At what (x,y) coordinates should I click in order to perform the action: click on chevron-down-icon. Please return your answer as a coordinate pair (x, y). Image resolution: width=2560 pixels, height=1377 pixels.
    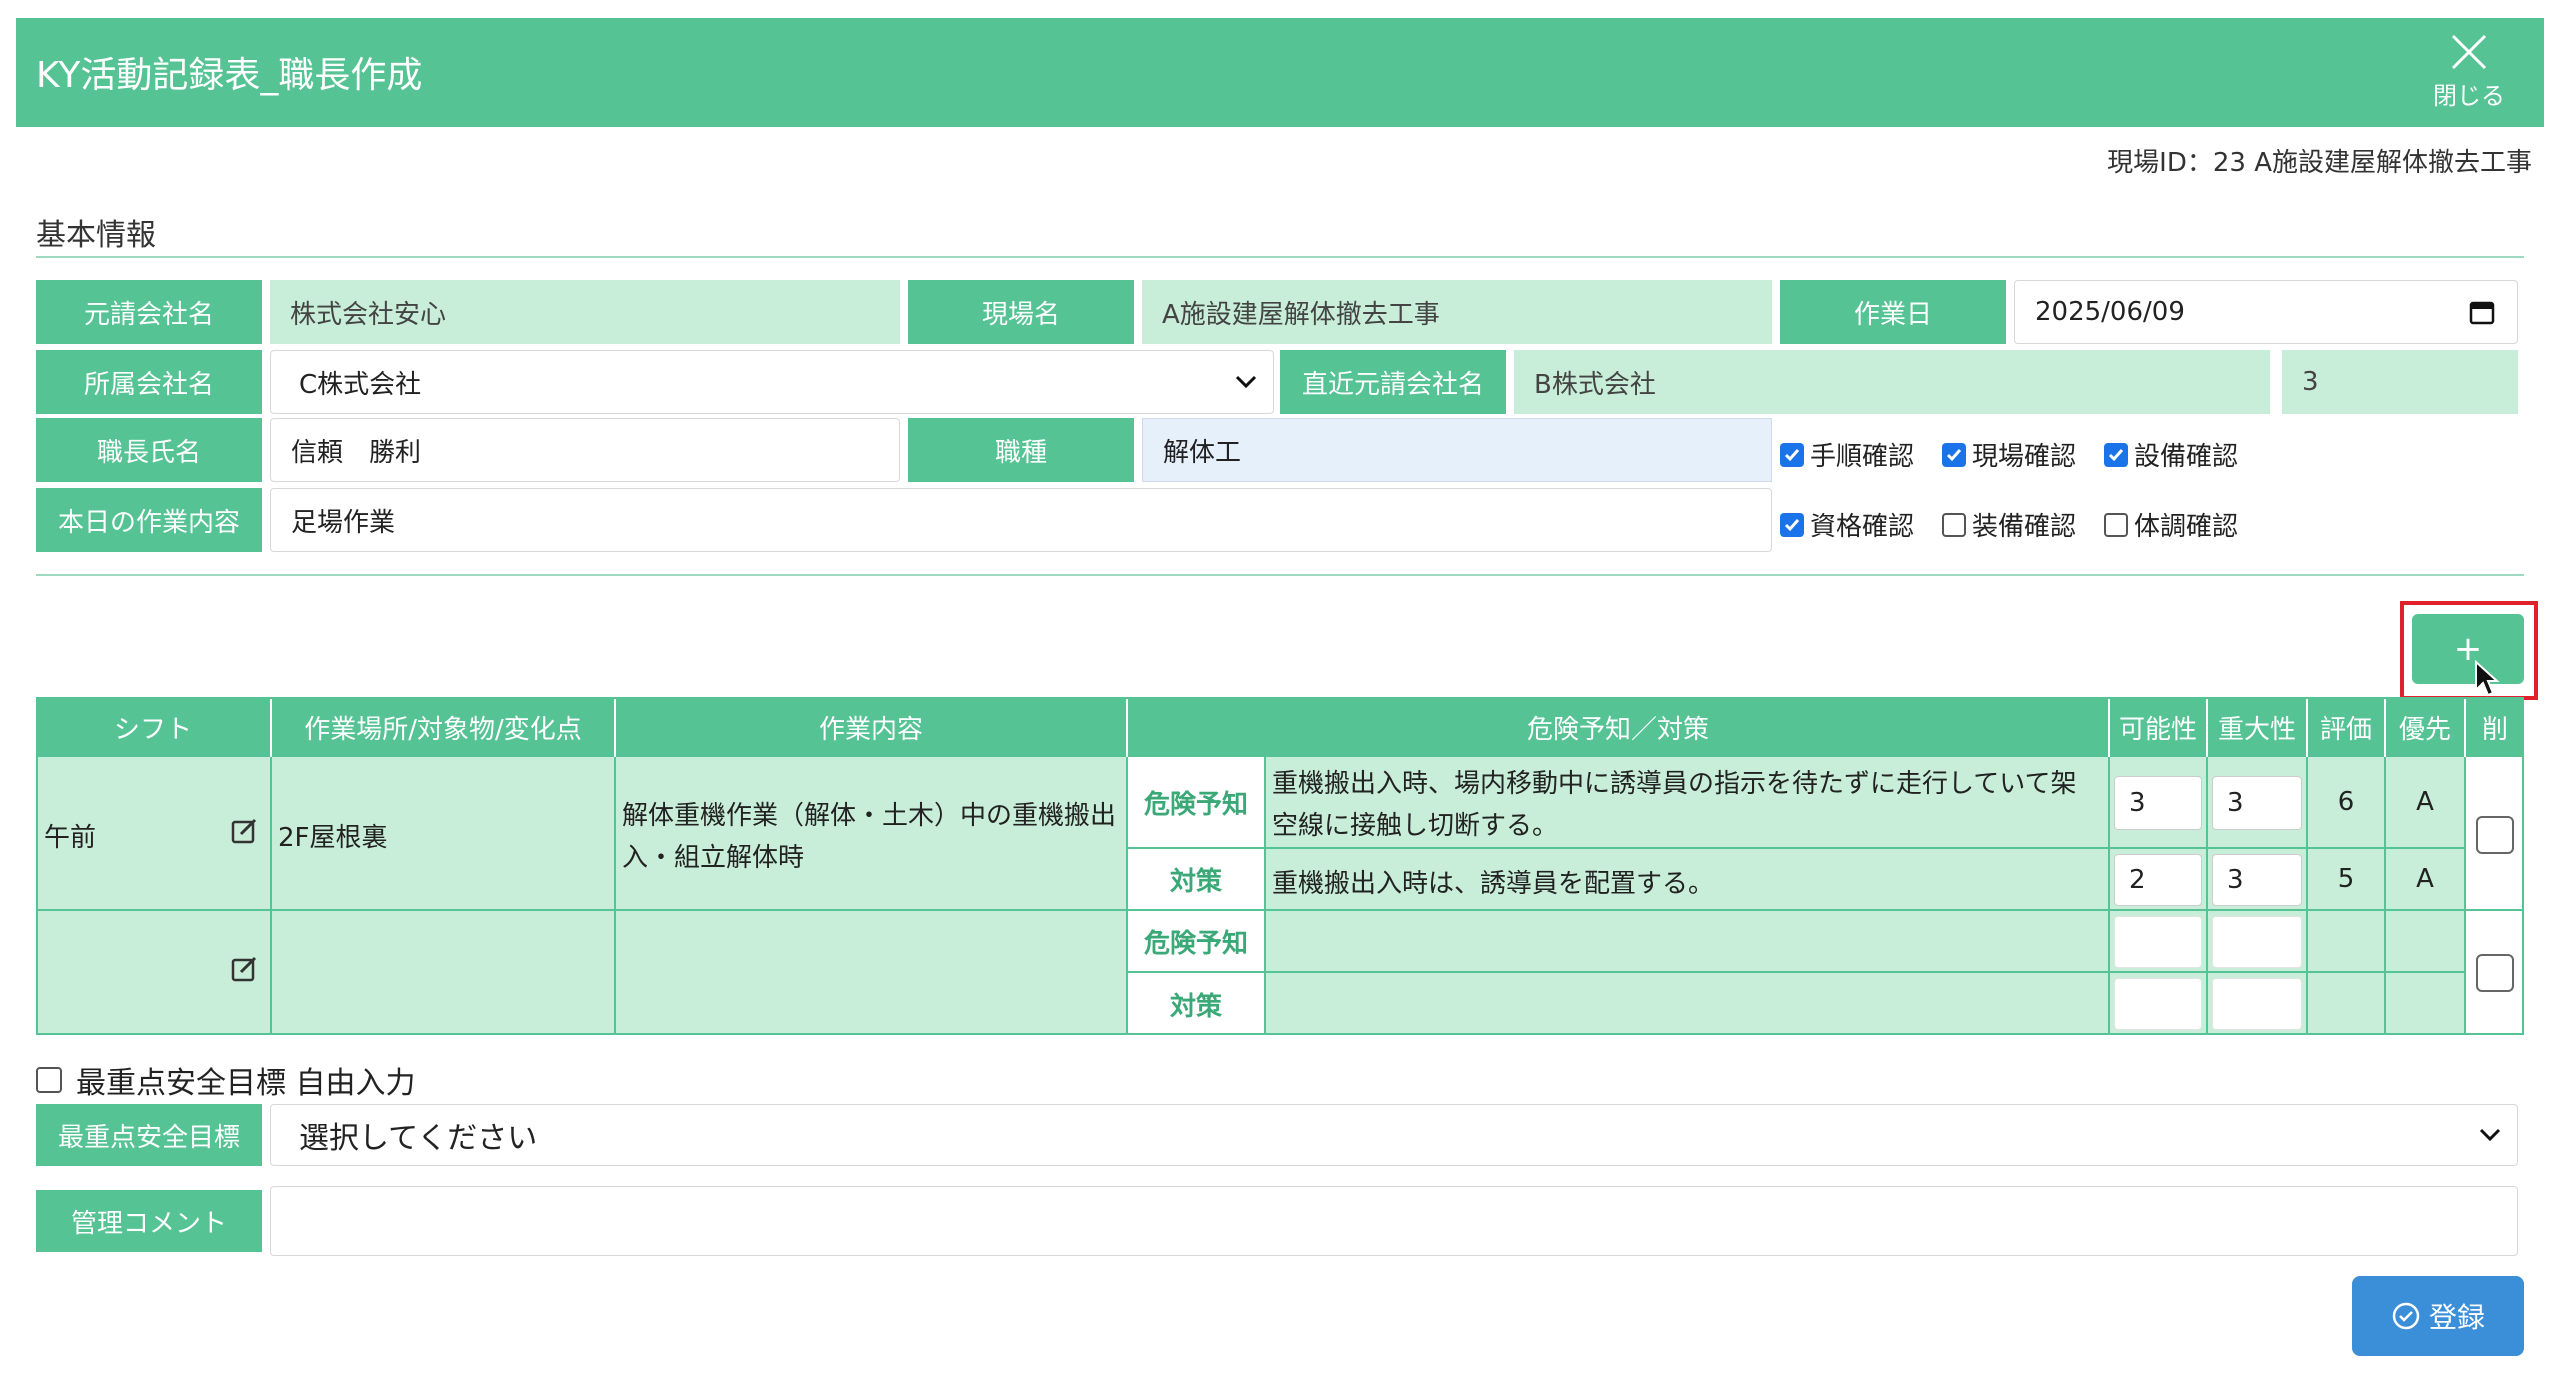
    Looking at the image, I should click on (1246, 382).